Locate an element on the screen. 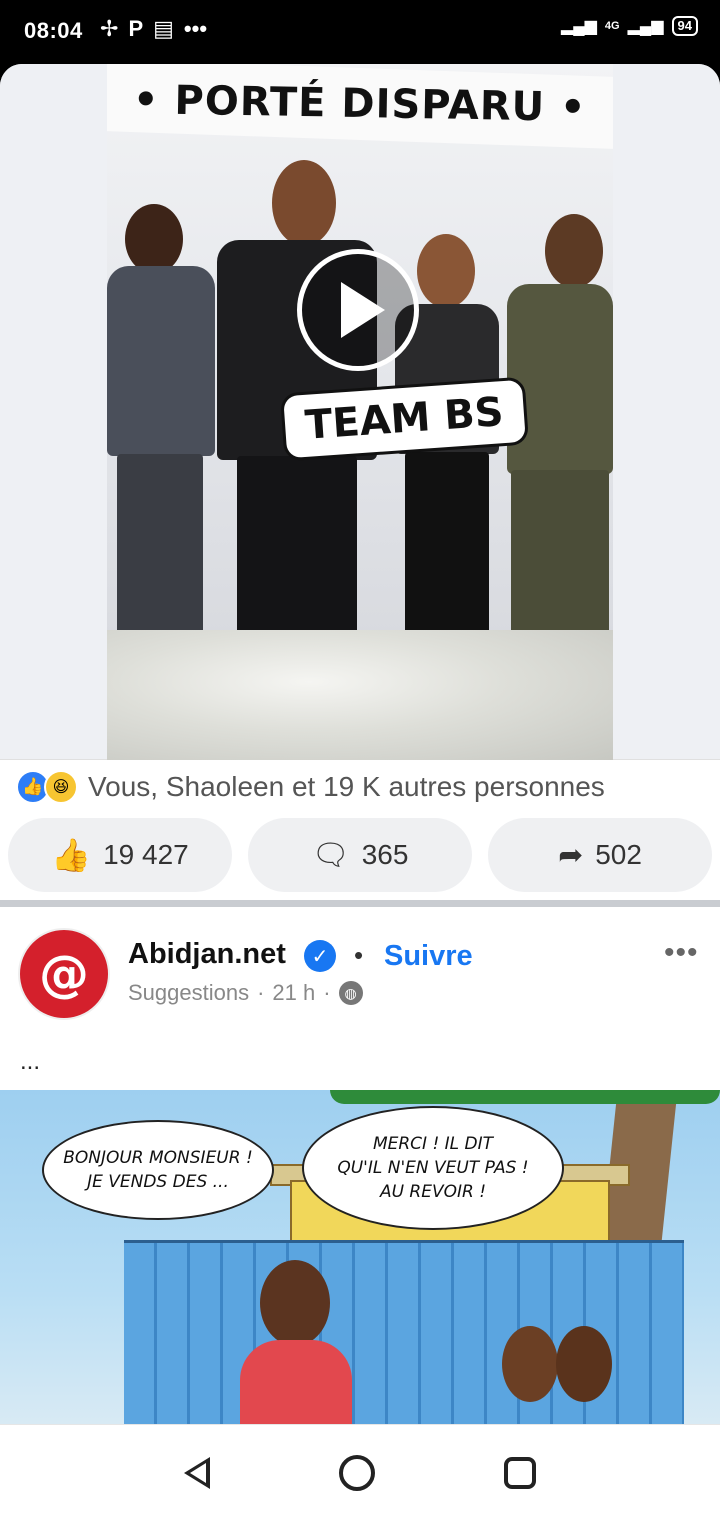 This screenshot has height=1520, width=720. page-avatar: @ is located at coordinates (64, 974).